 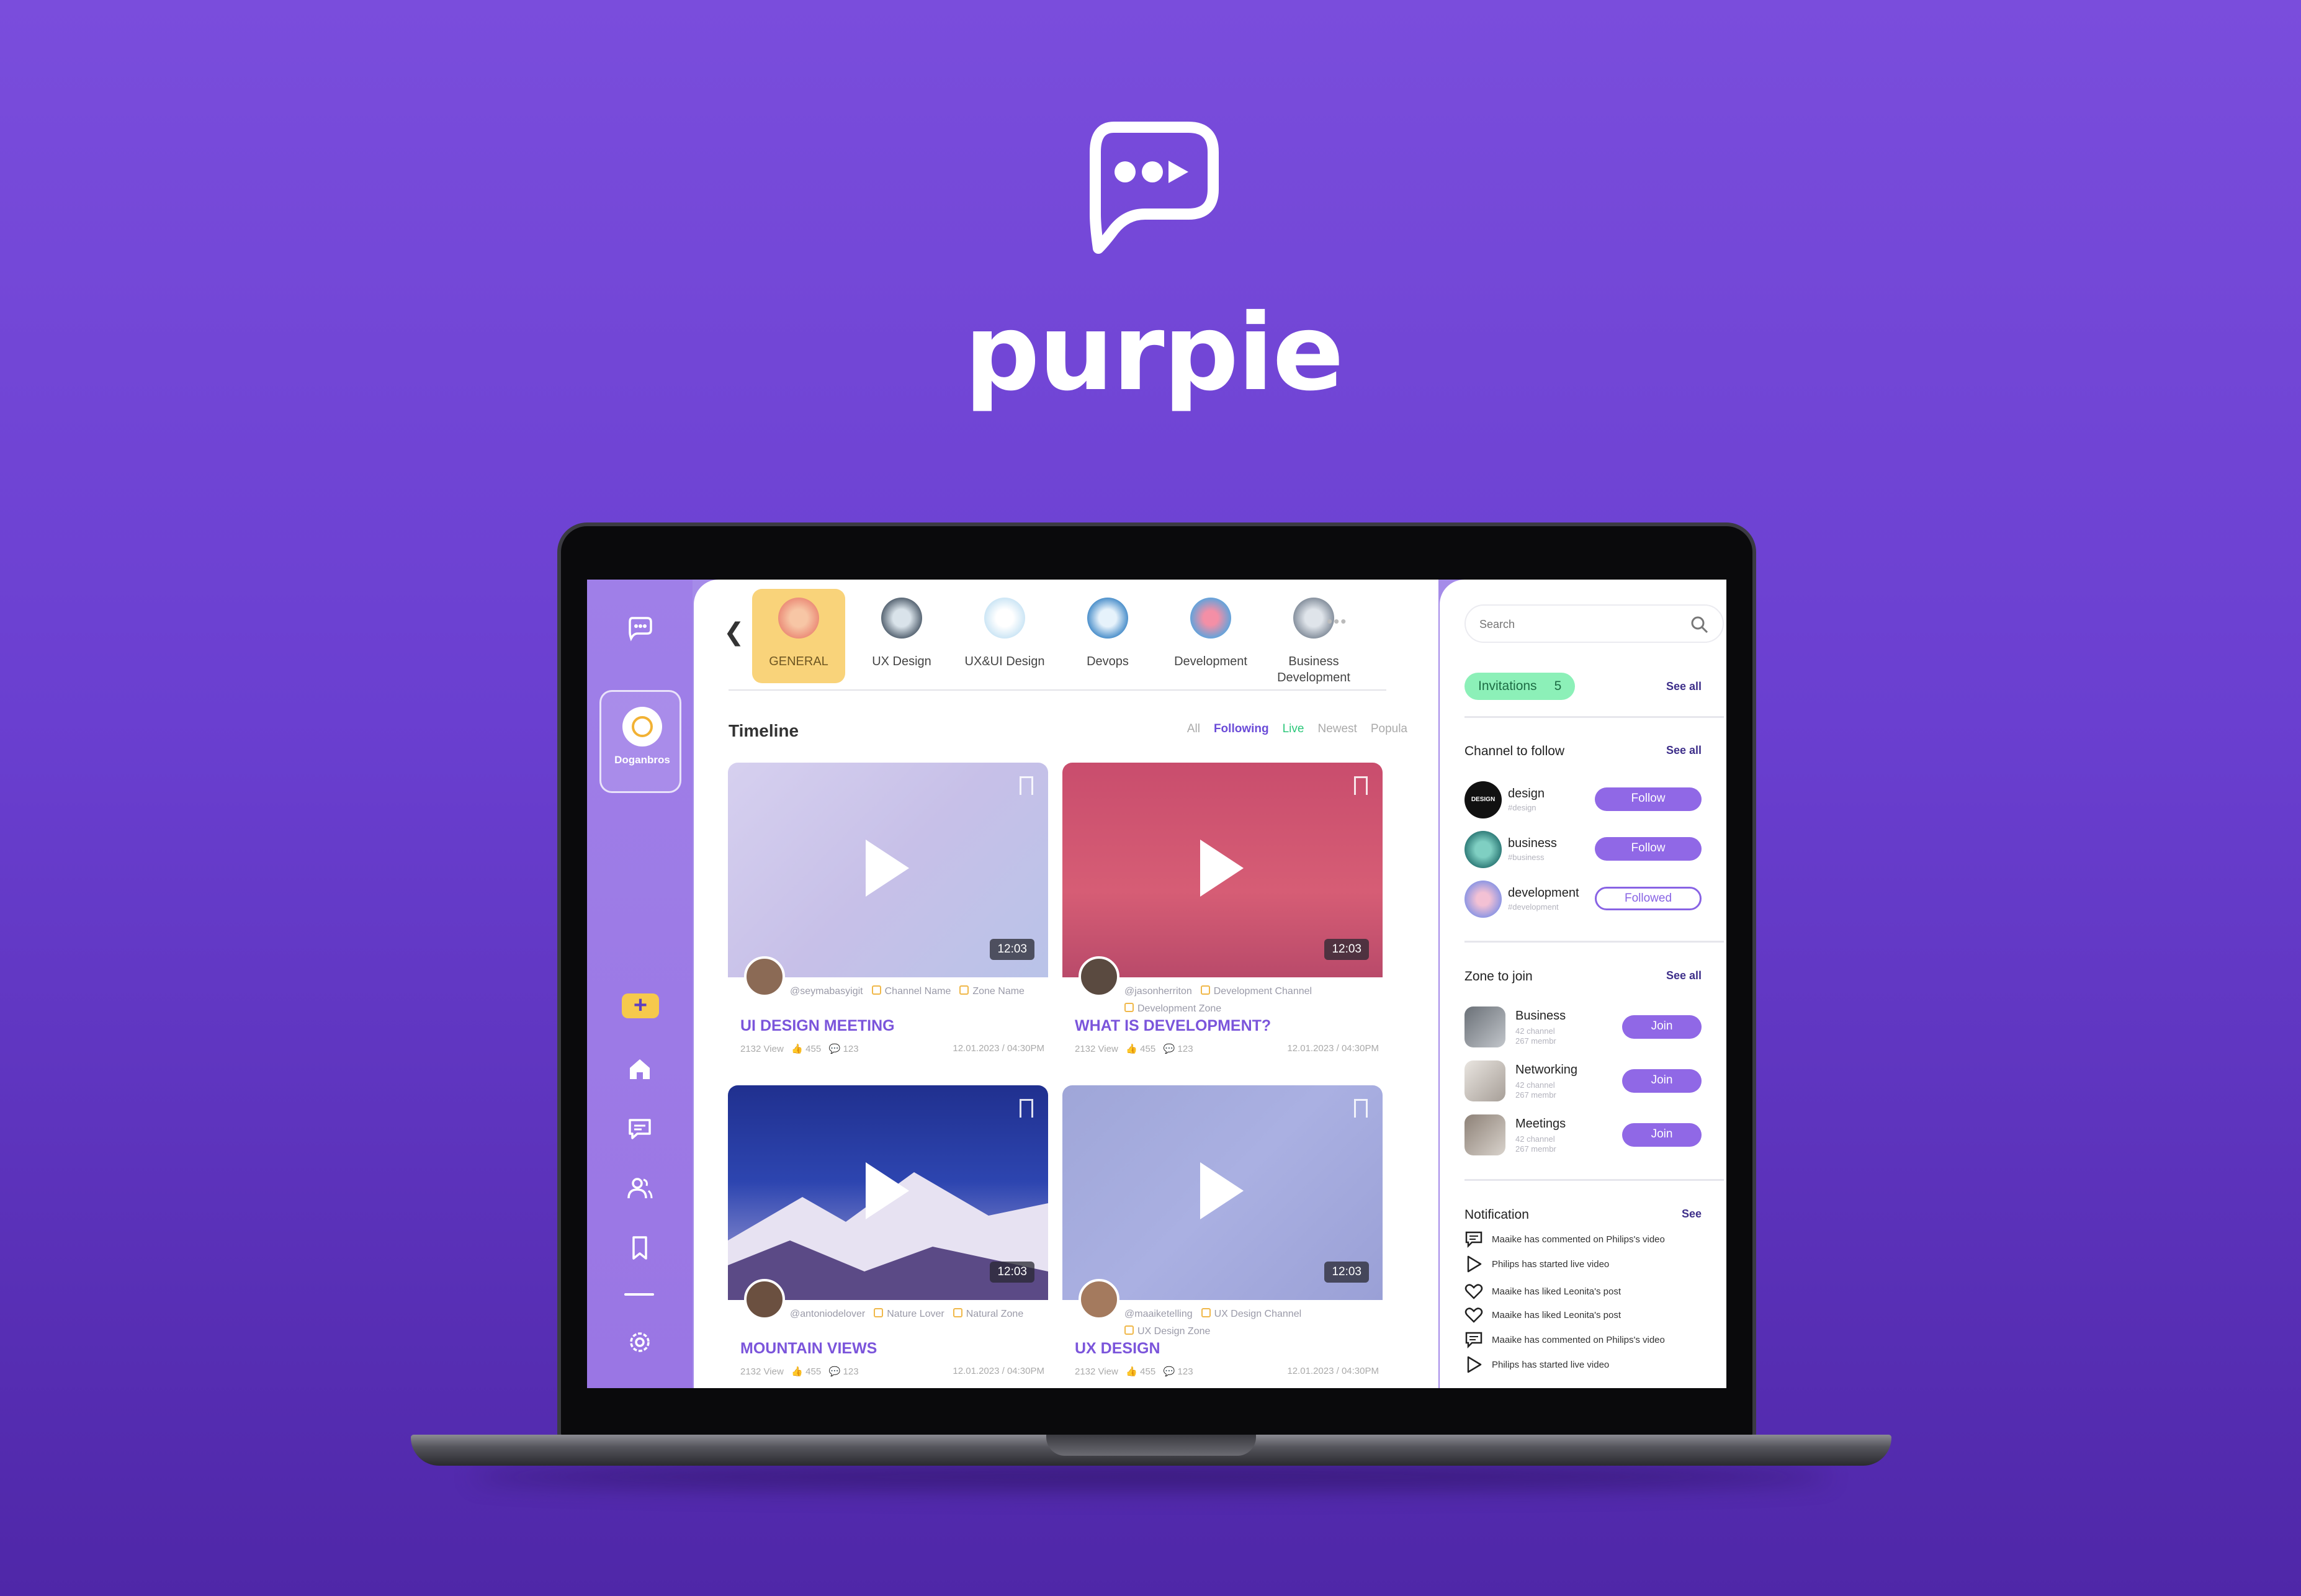 What do you see at coordinates (1337, 621) in the screenshot?
I see `more-dots-icon: •••` at bounding box center [1337, 621].